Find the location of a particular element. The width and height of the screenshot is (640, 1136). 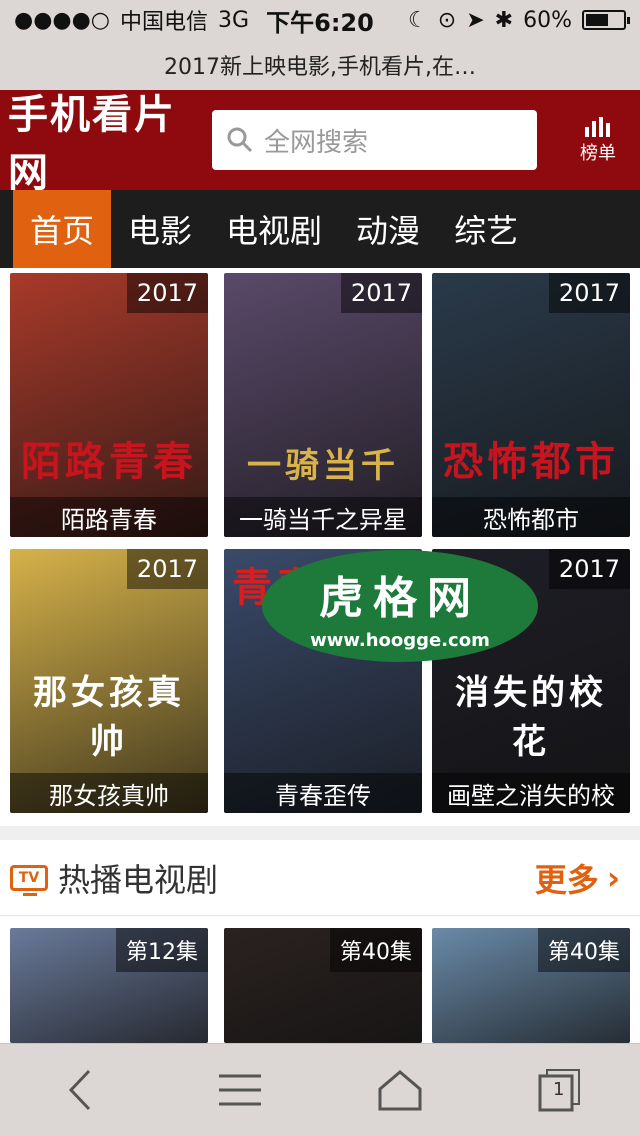

home-icon is located at coordinates (400, 1090).